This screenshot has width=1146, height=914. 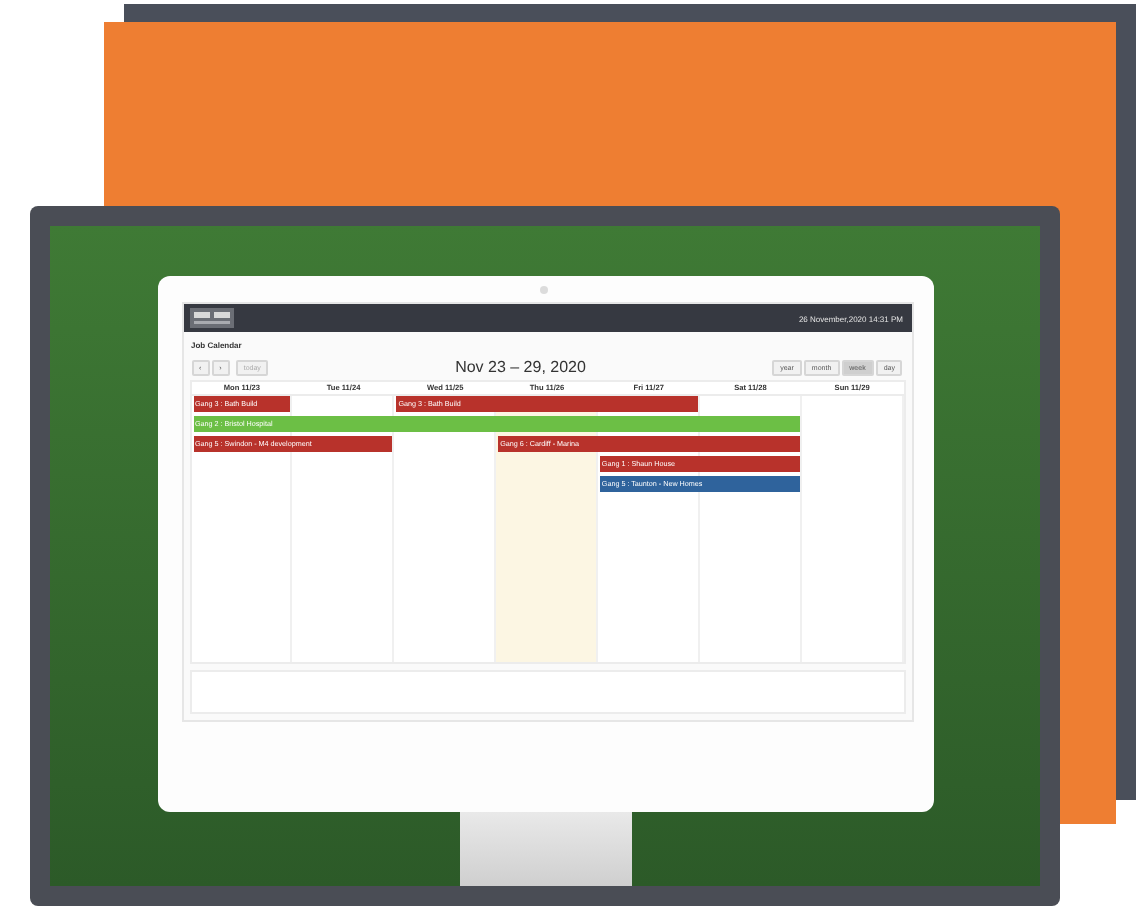 What do you see at coordinates (520, 367) in the screenshot?
I see `range-title: Nov 23 – 29, 2020` at bounding box center [520, 367].